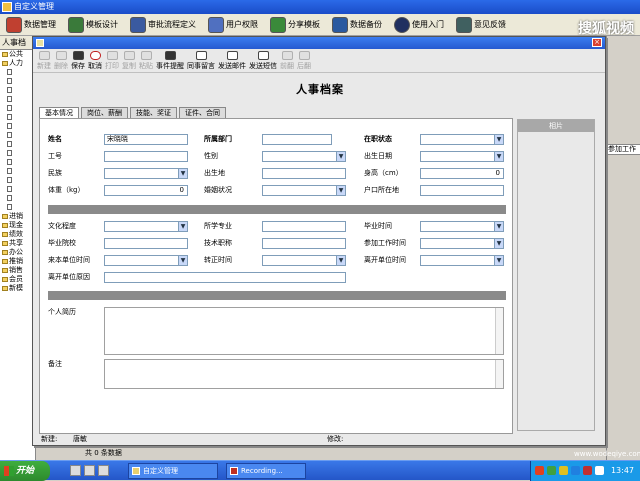 The image size is (640, 481). I want to click on tree-folder: 新模, so click(17, 288).